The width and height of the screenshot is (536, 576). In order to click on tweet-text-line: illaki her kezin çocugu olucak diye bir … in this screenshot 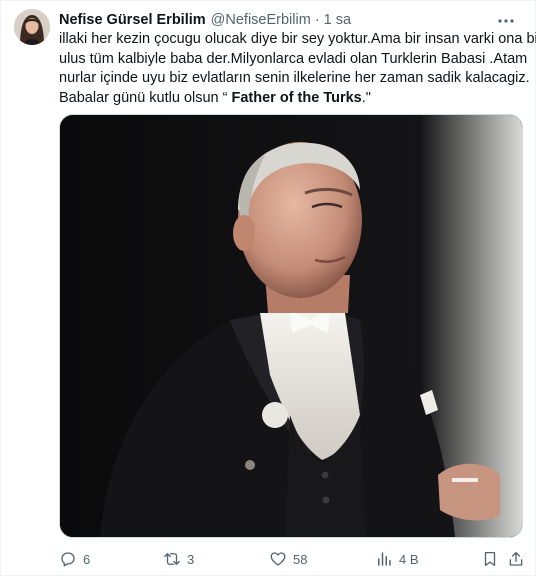, I will do `click(297, 39)`.